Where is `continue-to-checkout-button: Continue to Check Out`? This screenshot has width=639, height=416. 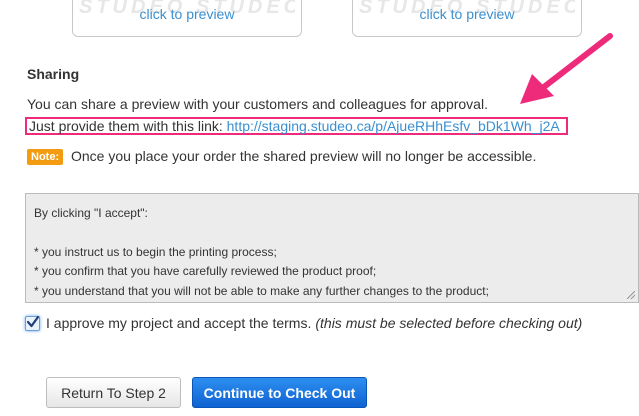
continue-to-checkout-button: Continue to Check Out is located at coordinates (279, 392).